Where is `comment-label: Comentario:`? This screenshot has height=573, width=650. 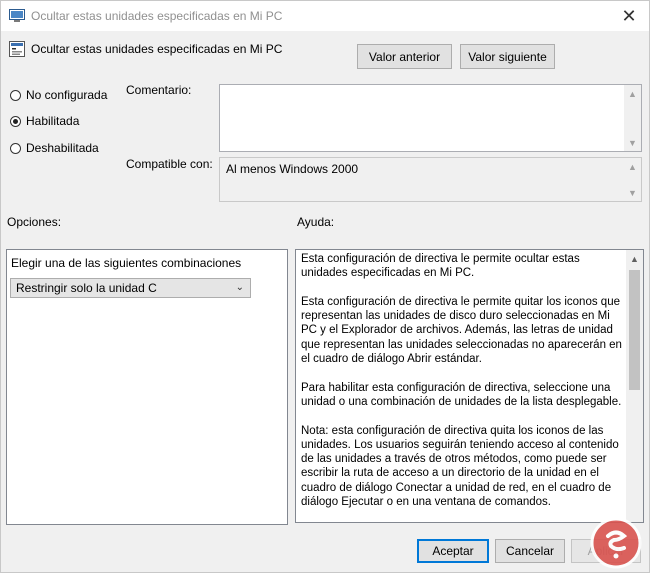 comment-label: Comentario: is located at coordinates (159, 90).